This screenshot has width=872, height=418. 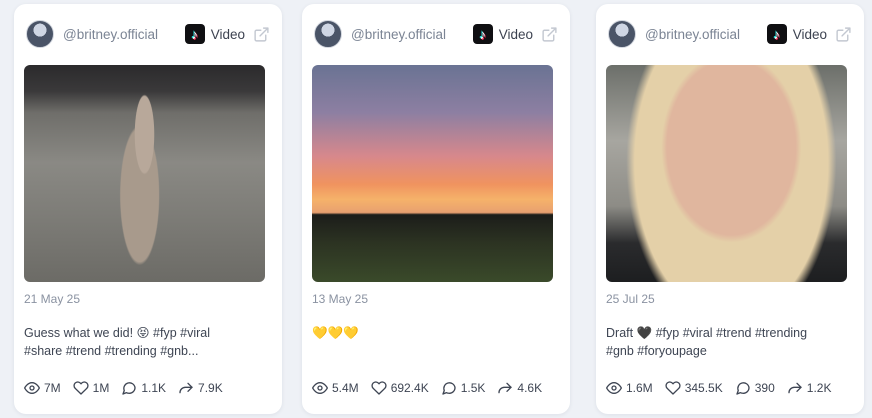 I want to click on caption-line: Guess what we did! 😝 #fyp #viral, so click(x=117, y=333).